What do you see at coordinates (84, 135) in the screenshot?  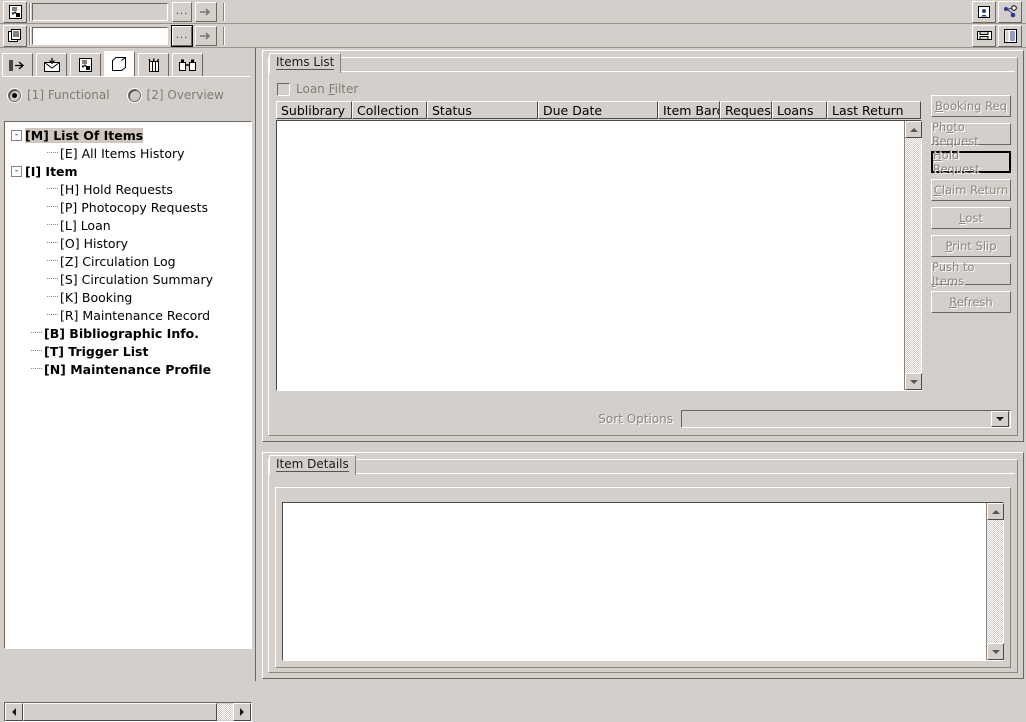 I see `tree-item-label: [M] List Of Items` at bounding box center [84, 135].